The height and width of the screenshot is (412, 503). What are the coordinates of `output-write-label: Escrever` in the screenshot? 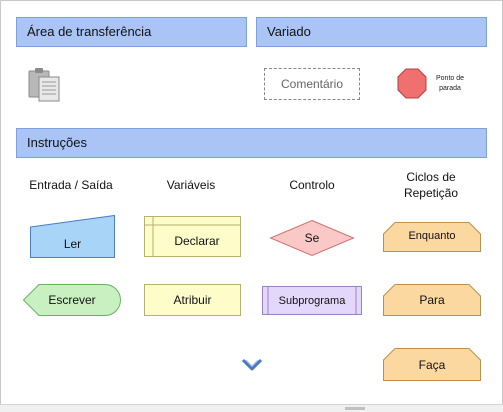 It's located at (72, 300).